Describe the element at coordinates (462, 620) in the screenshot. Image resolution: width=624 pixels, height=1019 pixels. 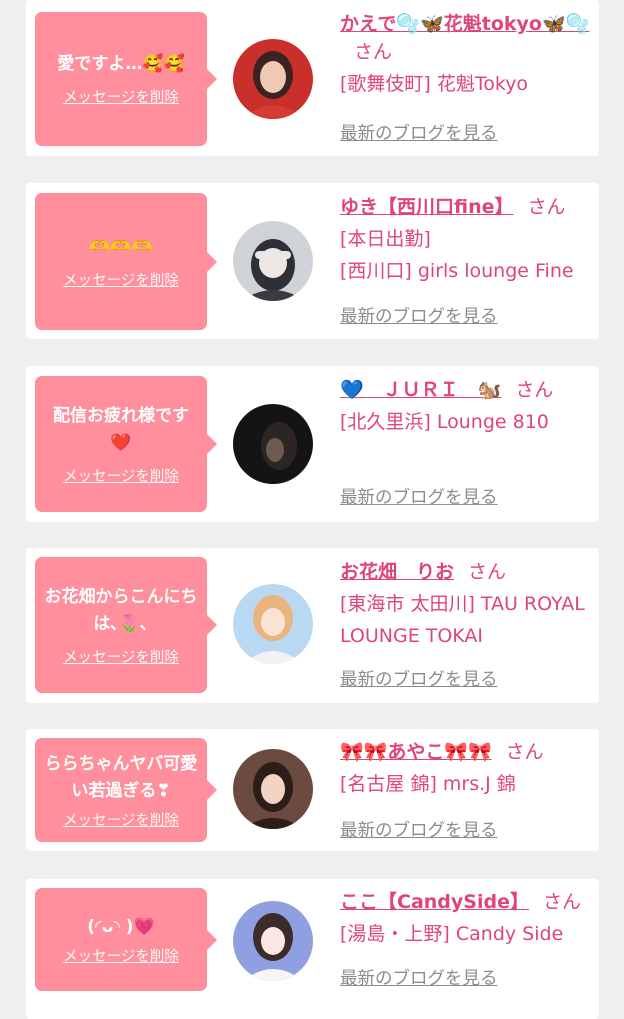
I see `shop-line: [東海市 太田川] TAU ROYAL LOUNGE TOKAI` at that location.